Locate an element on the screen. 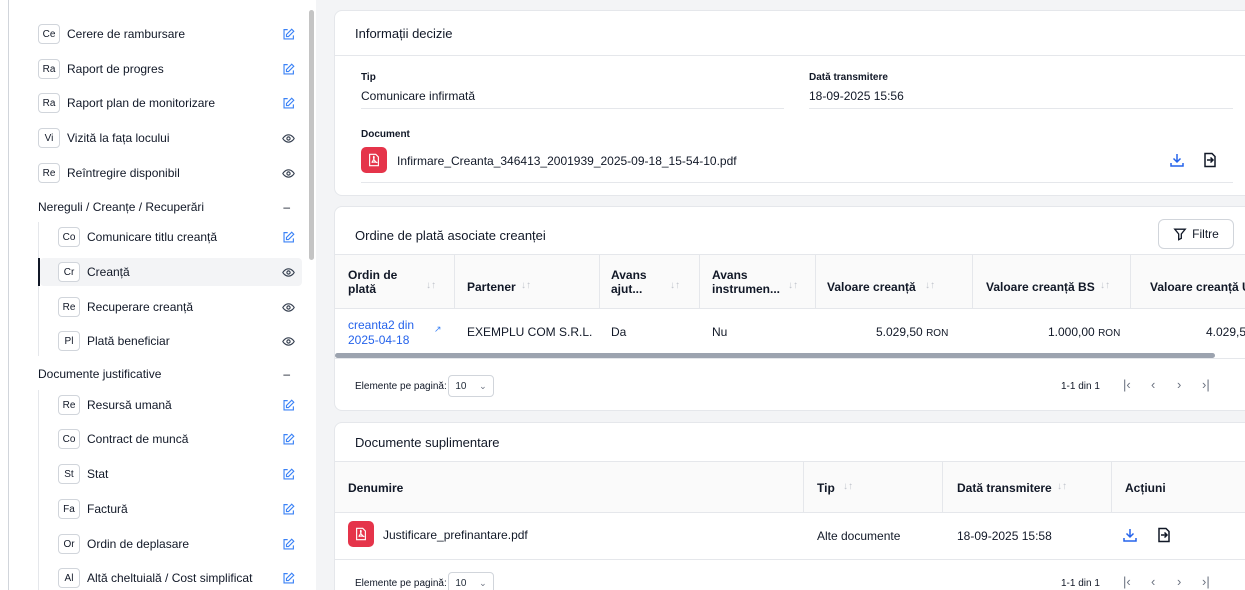 This screenshot has height=590, width=1245. sidebar-item-reintregire: Re Reîntregire disponibil is located at coordinates (165, 173).